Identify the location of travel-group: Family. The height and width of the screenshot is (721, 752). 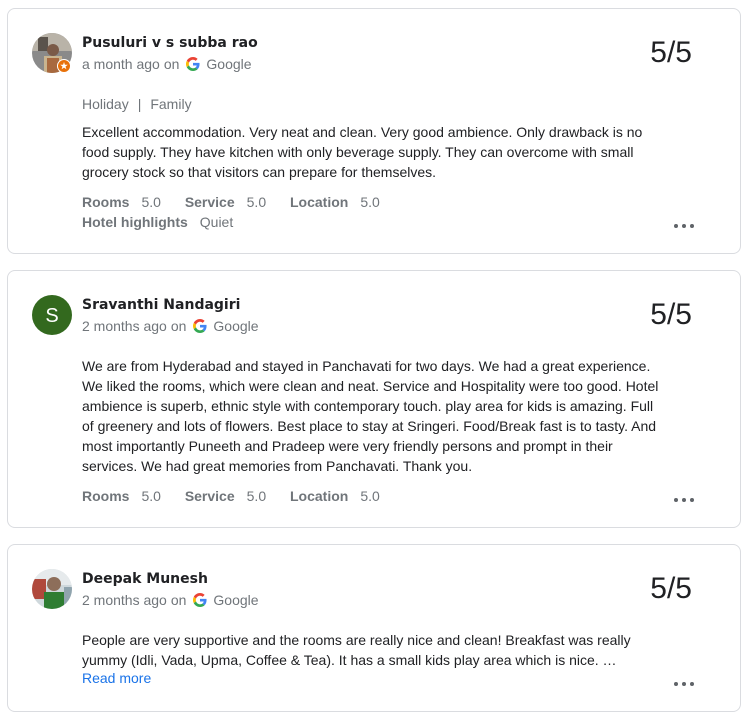
(171, 104).